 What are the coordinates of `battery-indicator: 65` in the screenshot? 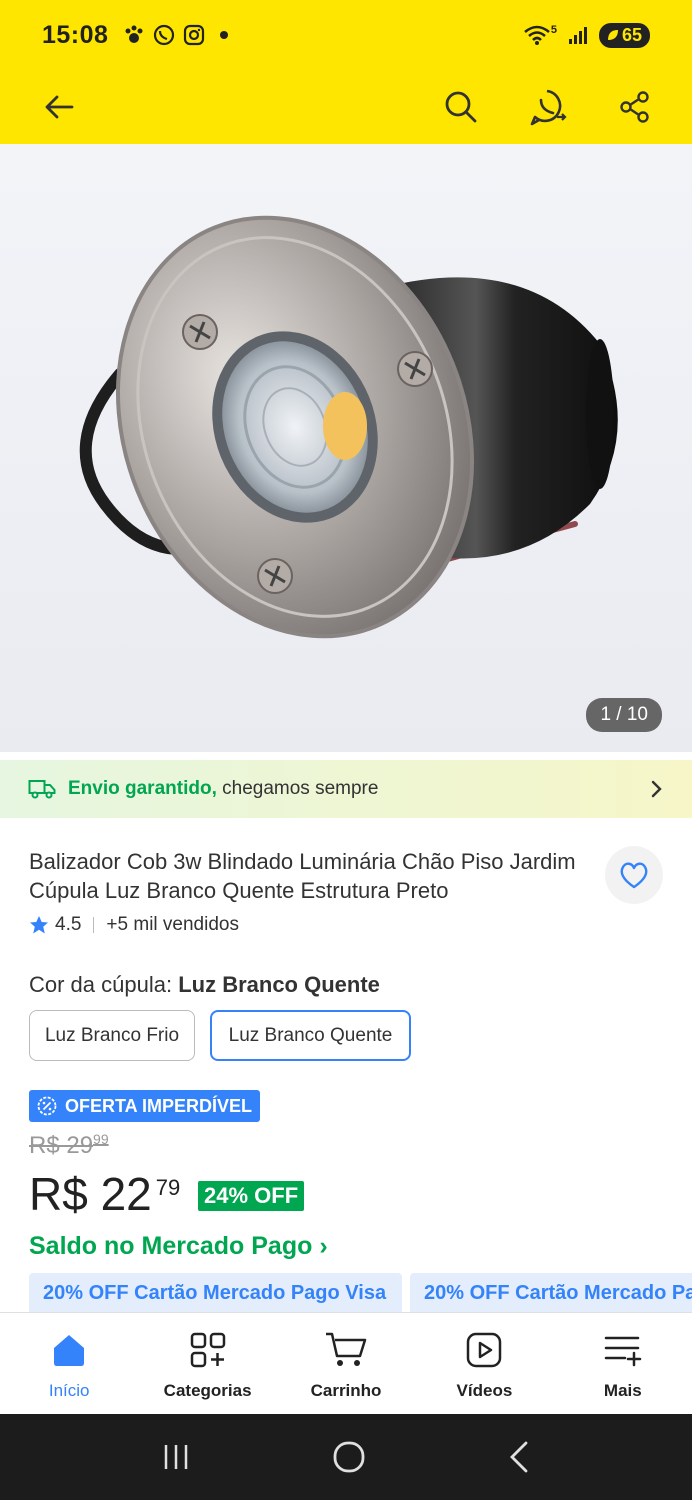 It's located at (624, 35).